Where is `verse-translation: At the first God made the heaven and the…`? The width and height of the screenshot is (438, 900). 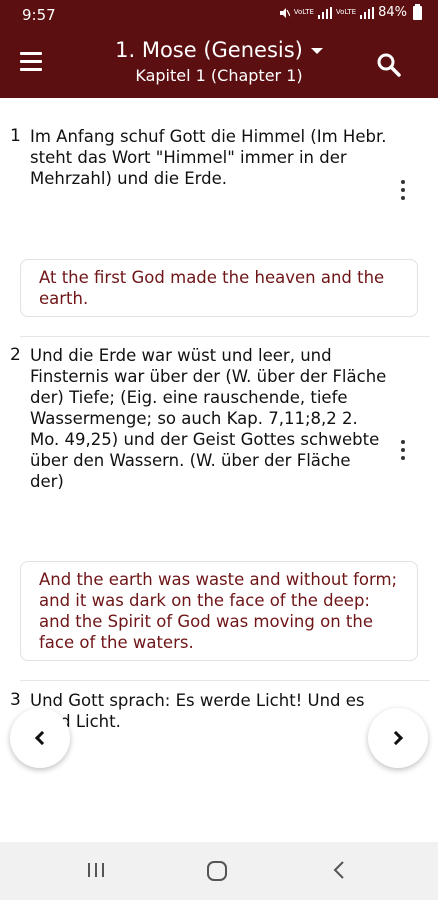 verse-translation: At the first God made the heaven and the… is located at coordinates (219, 288).